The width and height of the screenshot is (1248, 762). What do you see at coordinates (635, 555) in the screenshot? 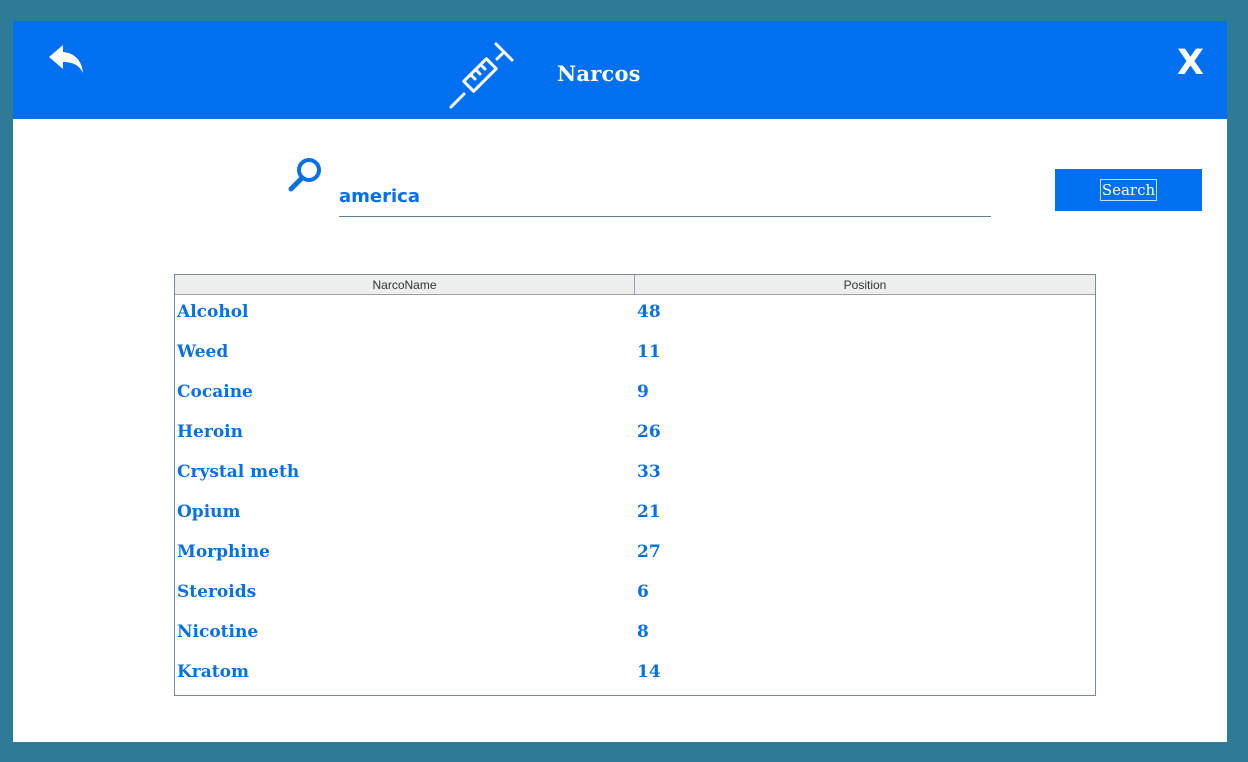
I see `table-row: Morphine 27` at bounding box center [635, 555].